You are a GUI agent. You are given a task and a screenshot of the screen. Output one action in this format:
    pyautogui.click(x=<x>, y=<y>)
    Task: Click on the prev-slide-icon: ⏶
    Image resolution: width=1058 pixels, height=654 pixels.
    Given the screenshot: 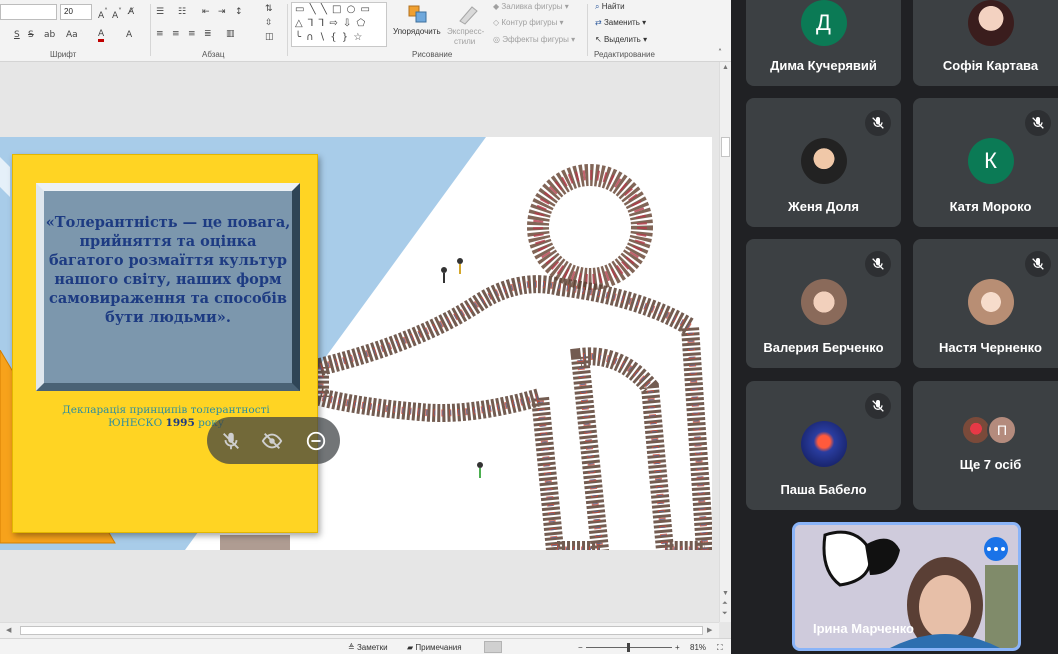 What is the action you would take?
    pyautogui.click(x=725, y=604)
    